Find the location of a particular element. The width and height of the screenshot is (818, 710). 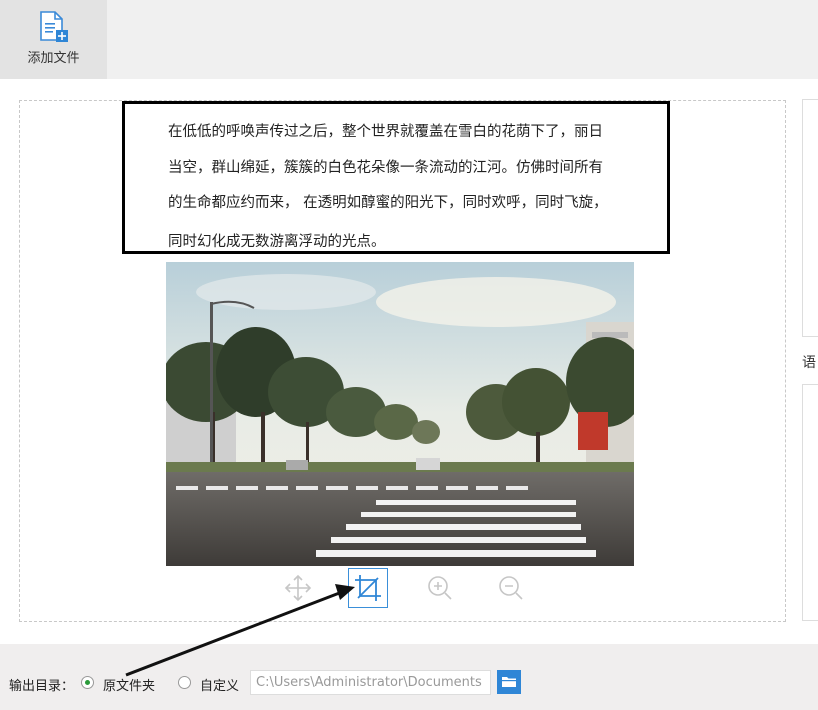

move-tool-button is located at coordinates (298, 588).